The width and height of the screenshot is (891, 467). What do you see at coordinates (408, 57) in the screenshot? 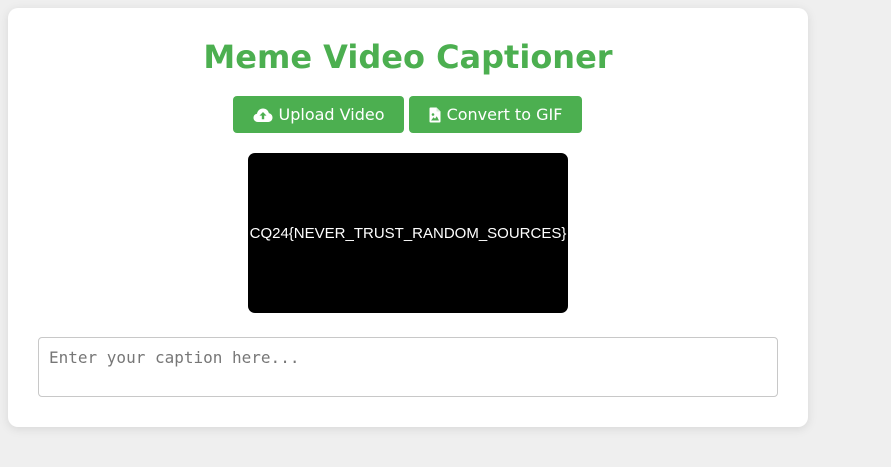
I see `page-title: Meme Video Captioner` at bounding box center [408, 57].